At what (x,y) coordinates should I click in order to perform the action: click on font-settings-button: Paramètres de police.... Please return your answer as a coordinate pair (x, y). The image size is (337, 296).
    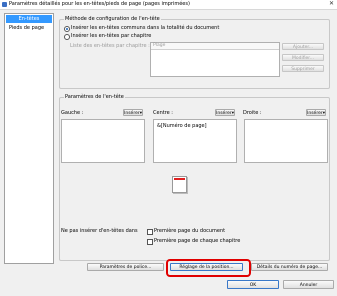
    Looking at the image, I should click on (125, 267).